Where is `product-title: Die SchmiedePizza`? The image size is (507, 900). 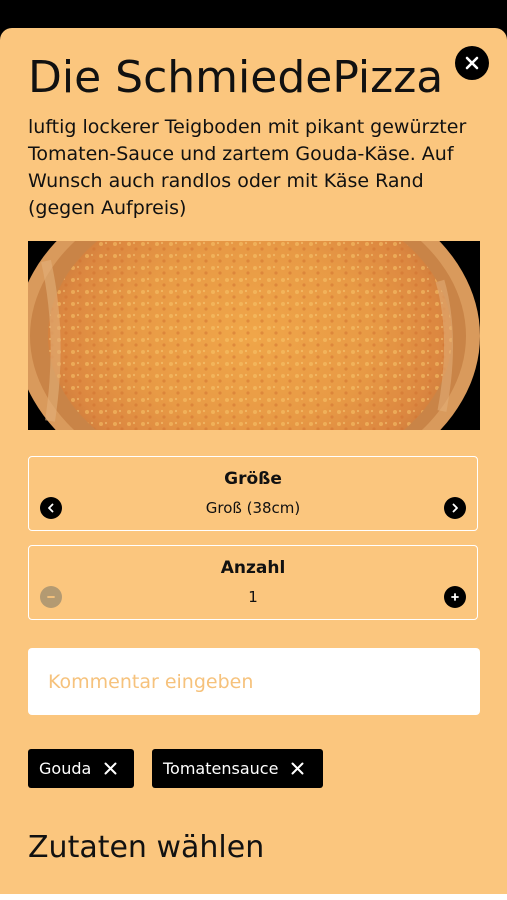
product-title: Die SchmiedePizza is located at coordinates (236, 77).